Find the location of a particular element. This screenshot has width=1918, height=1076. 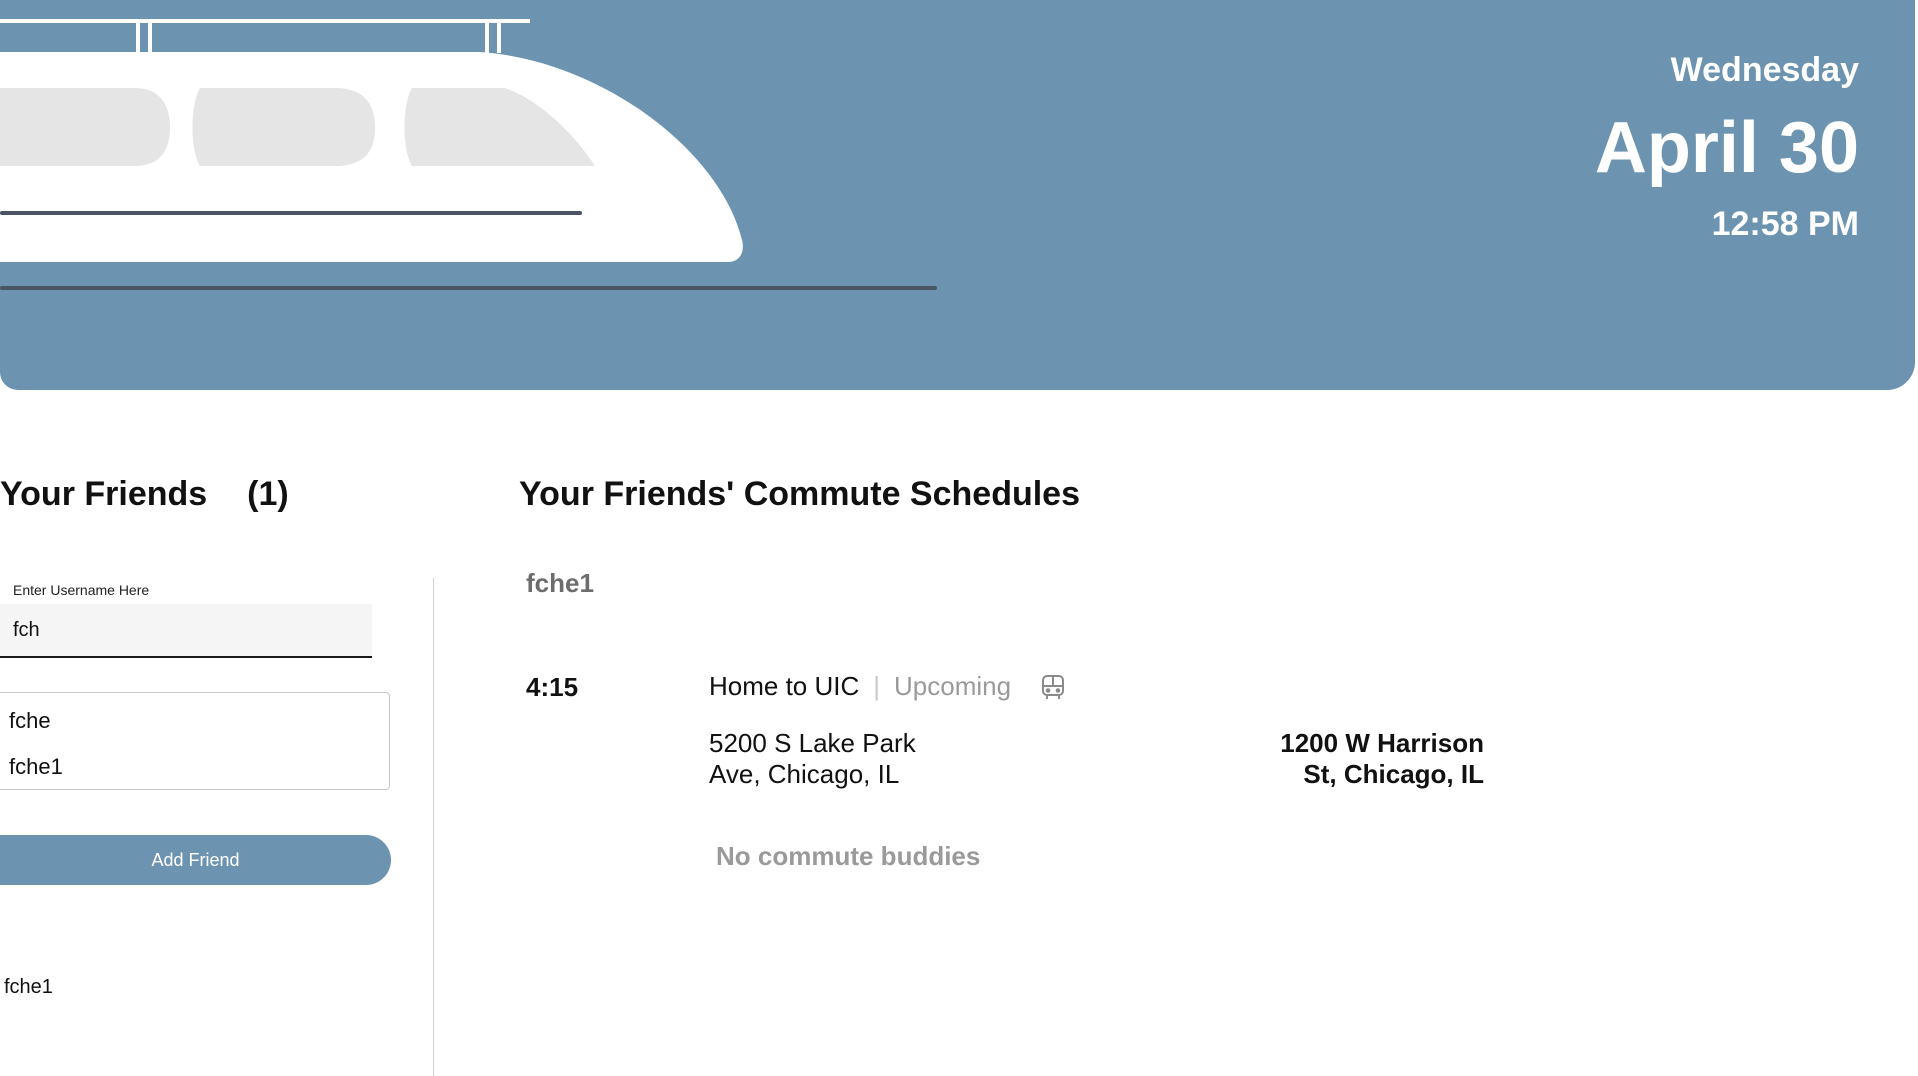

friend-list-item: fche1 is located at coordinates (28, 987).